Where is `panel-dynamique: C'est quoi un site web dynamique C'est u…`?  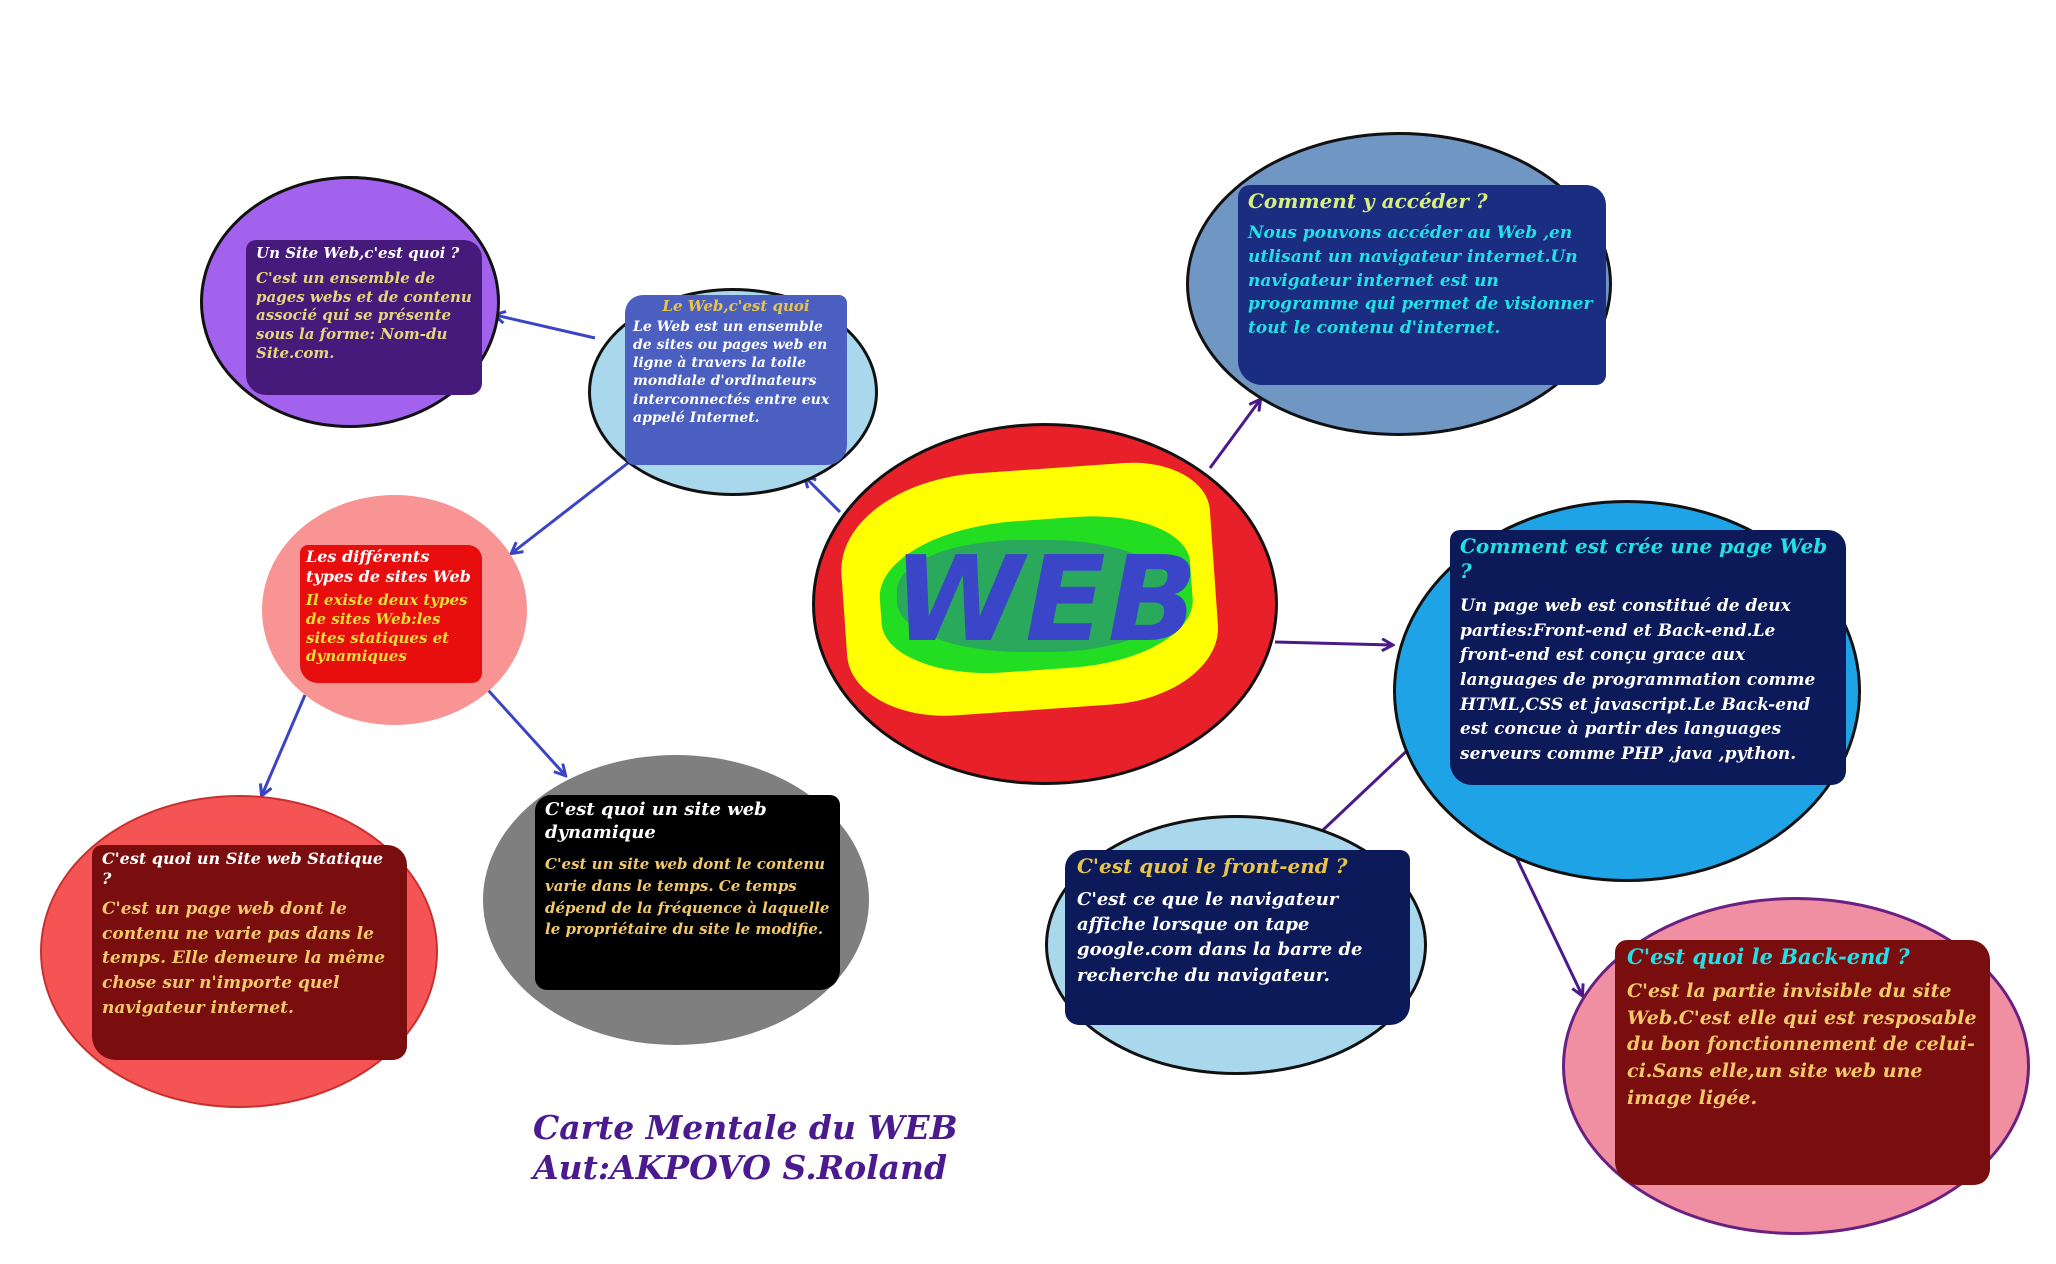 panel-dynamique: C'est quoi un site web dynamique C'est u… is located at coordinates (687, 892).